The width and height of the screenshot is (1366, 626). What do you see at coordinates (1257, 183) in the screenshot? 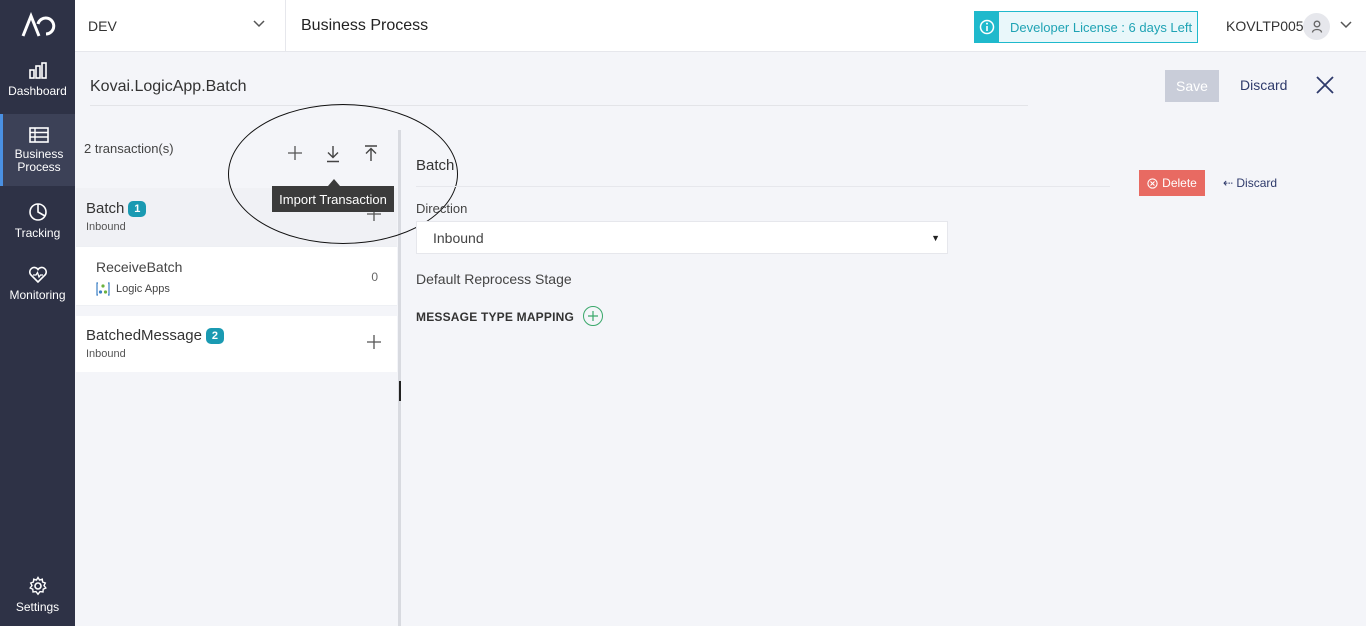
I see `discard-label: Discard` at bounding box center [1257, 183].